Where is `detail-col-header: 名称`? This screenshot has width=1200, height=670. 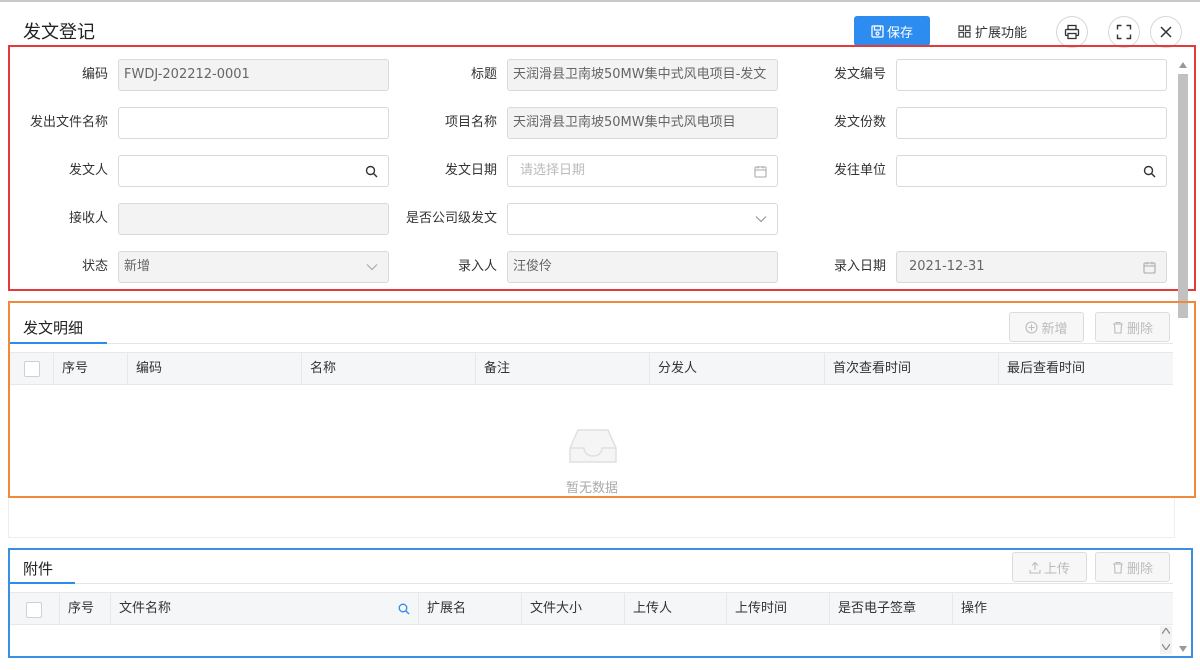 detail-col-header: 名称 is located at coordinates (389, 369).